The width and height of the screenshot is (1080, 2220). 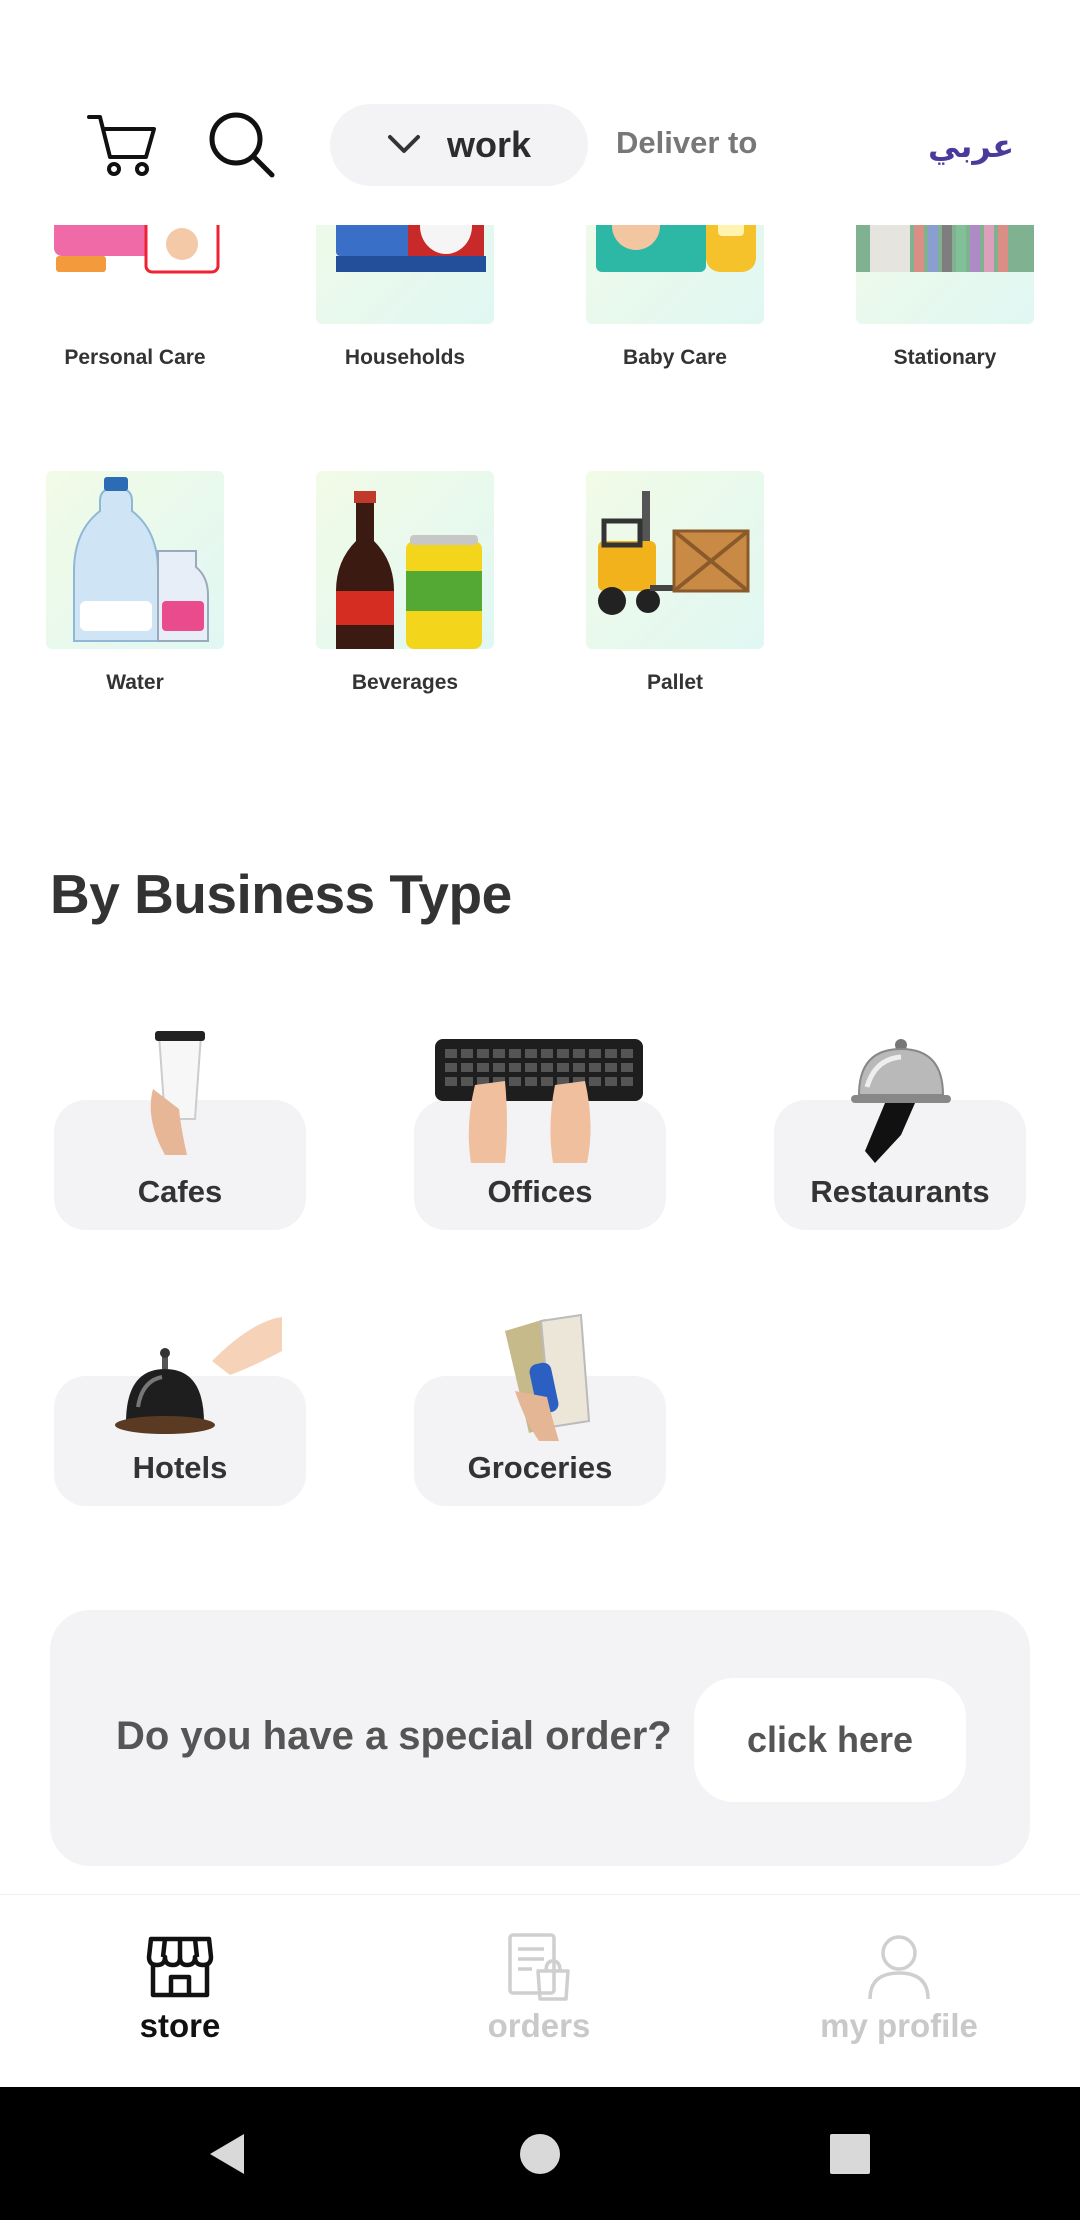 I want to click on business-restaurants: Restaurants, so click(x=900, y=1134).